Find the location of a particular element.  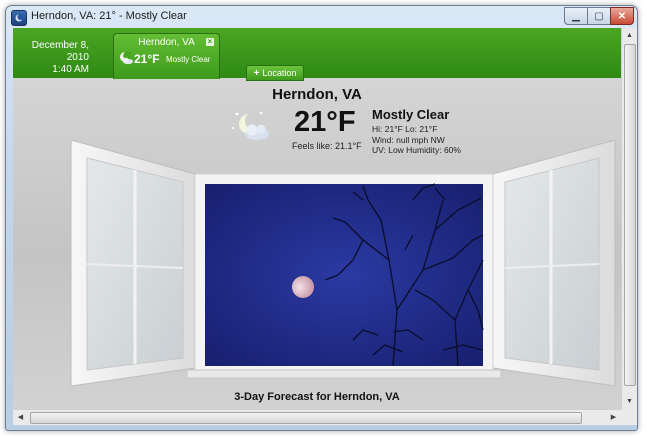

scroll-up-icon: ▲ is located at coordinates (629, 35).